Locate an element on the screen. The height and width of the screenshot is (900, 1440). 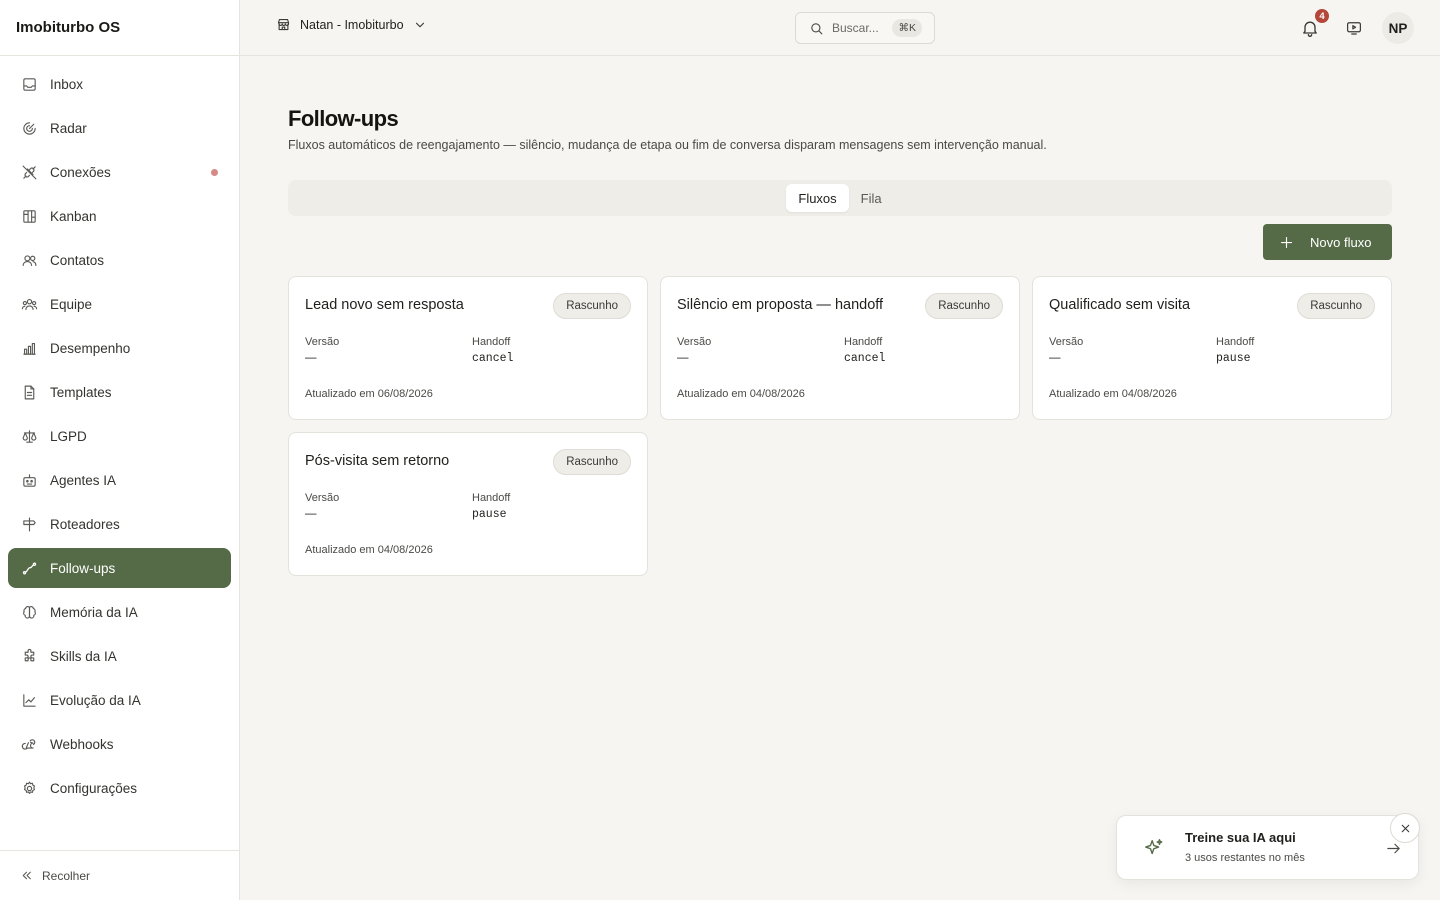
flow-title: Silêncio em proposta — handoff is located at coordinates (780, 305).